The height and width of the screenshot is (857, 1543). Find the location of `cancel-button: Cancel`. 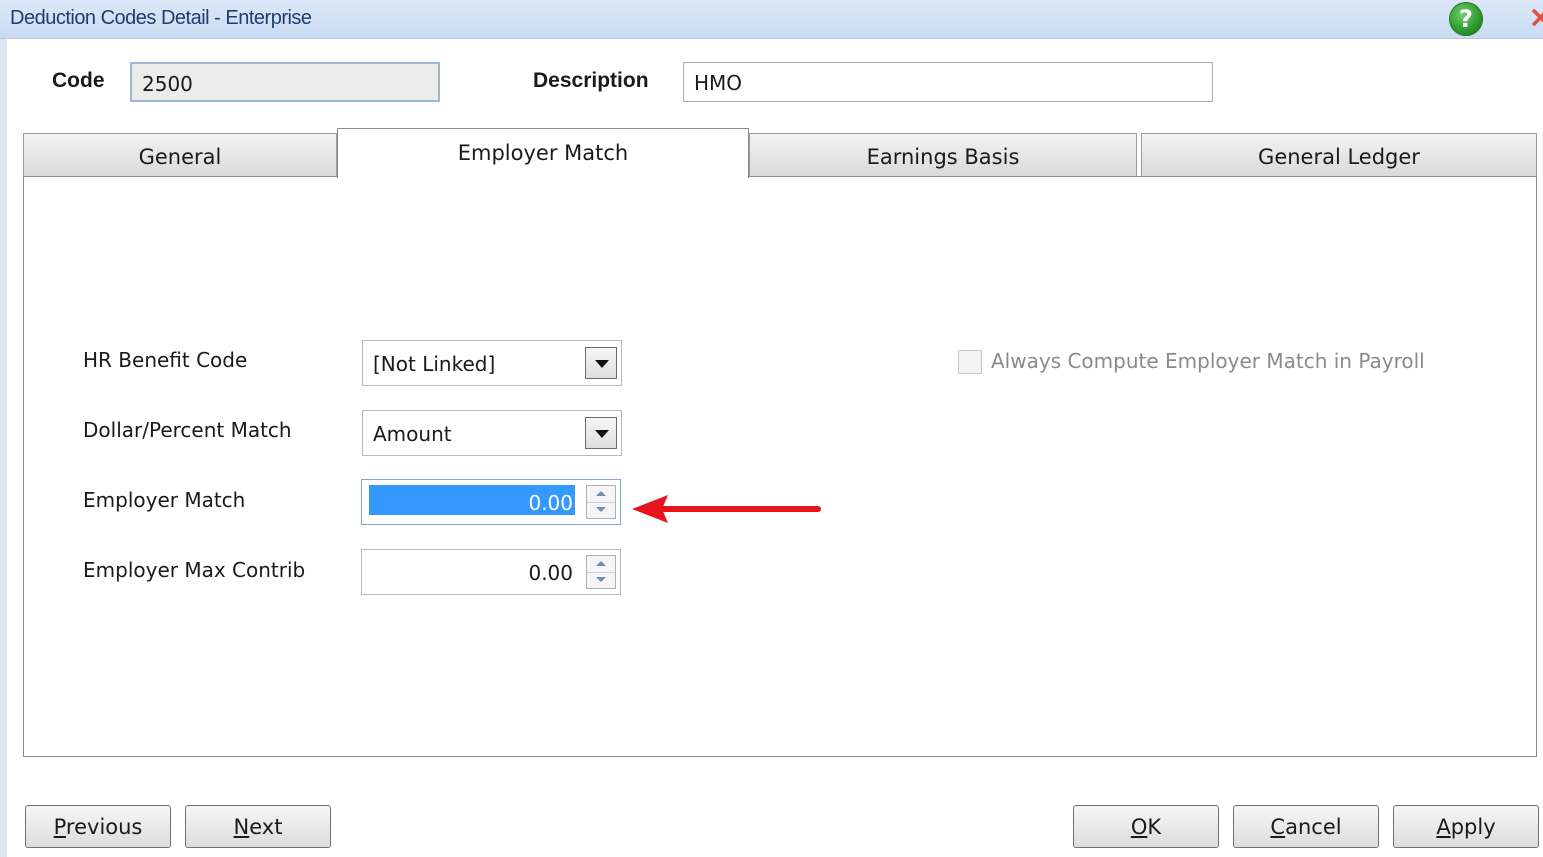

cancel-button: Cancel is located at coordinates (1306, 826).